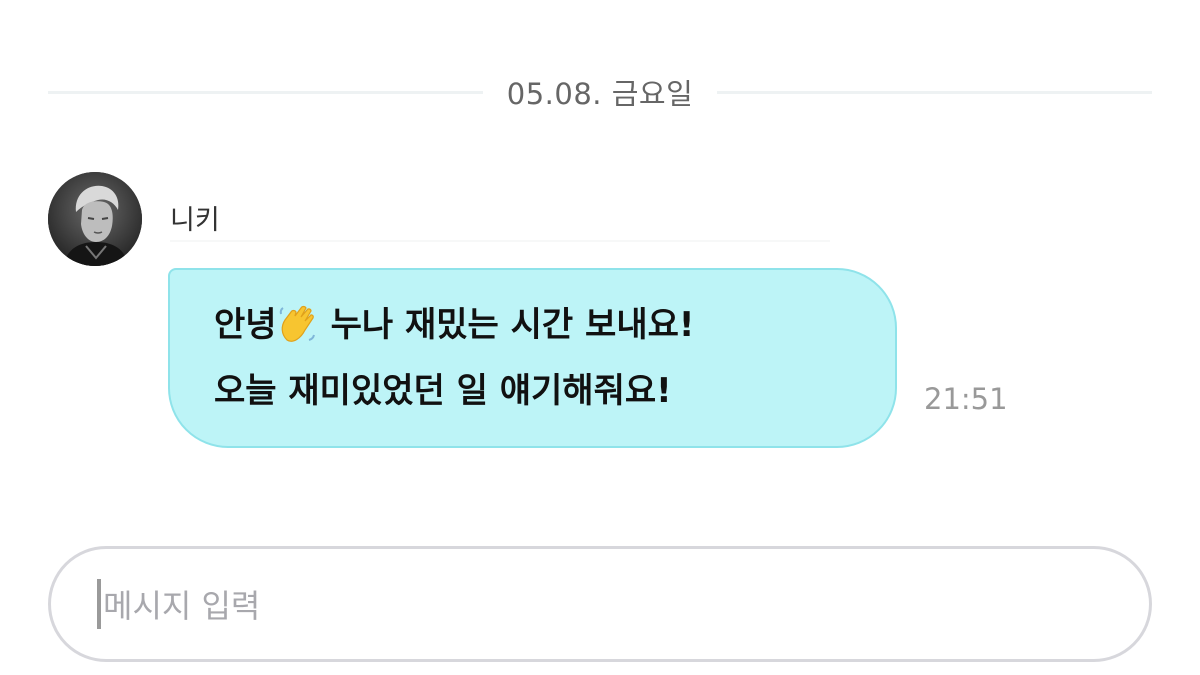 The width and height of the screenshot is (1200, 675). I want to click on message-time: 21:51, so click(966, 399).